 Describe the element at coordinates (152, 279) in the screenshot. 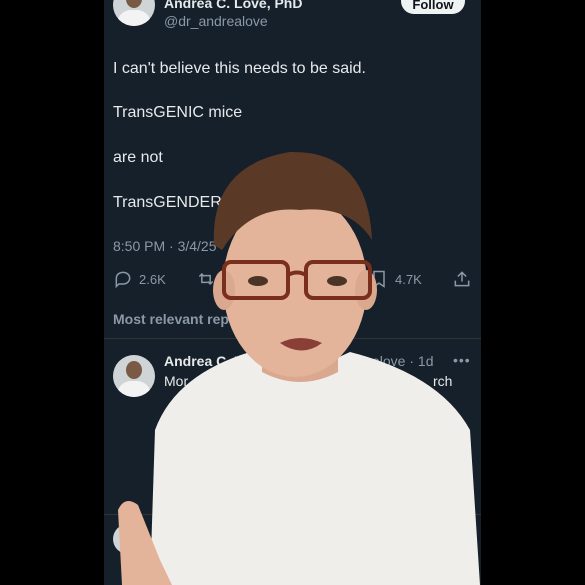

I see `reply-count: 2.6K` at that location.